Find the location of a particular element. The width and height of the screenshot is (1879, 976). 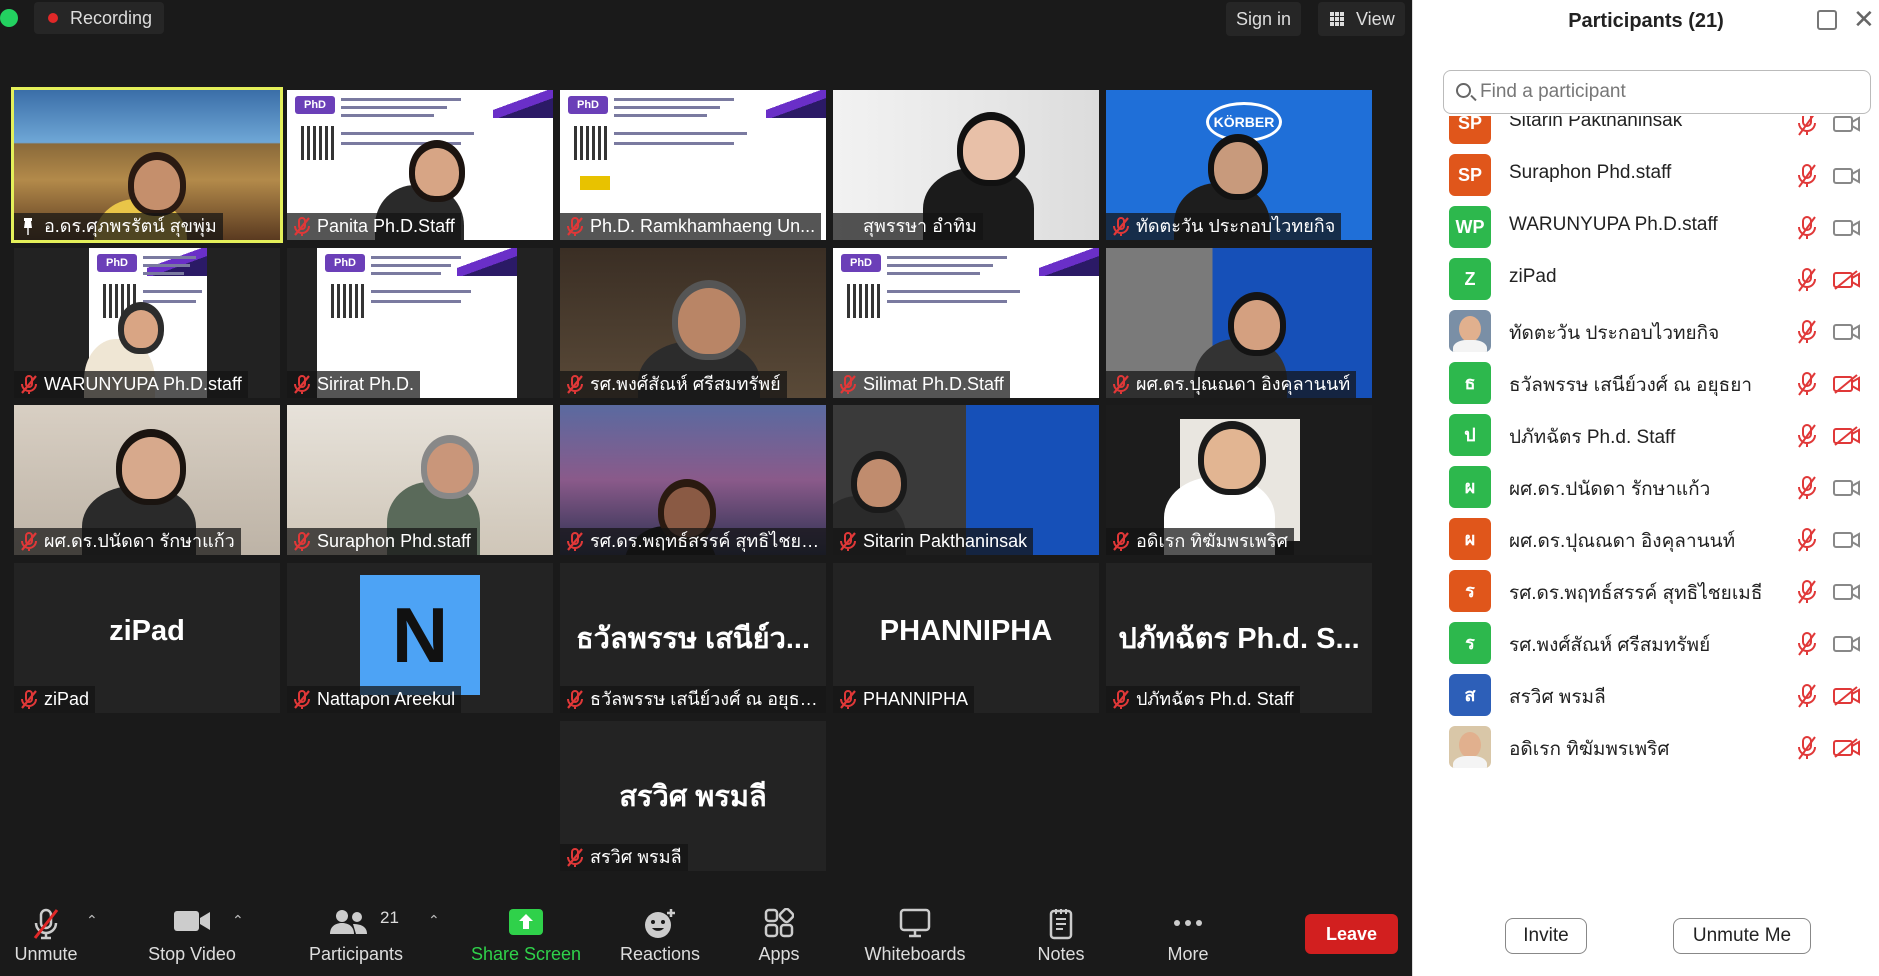

video-tile: อ.ดร.ศุภพรรัตน์ สุขพุ่ม is located at coordinates (147, 165).